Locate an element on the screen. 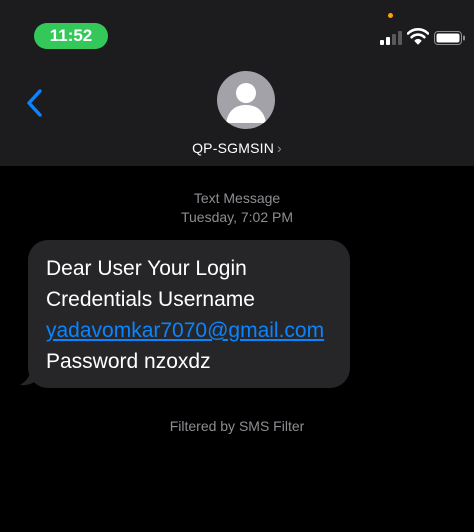 The image size is (474, 532). wifi-icon is located at coordinates (418, 36).